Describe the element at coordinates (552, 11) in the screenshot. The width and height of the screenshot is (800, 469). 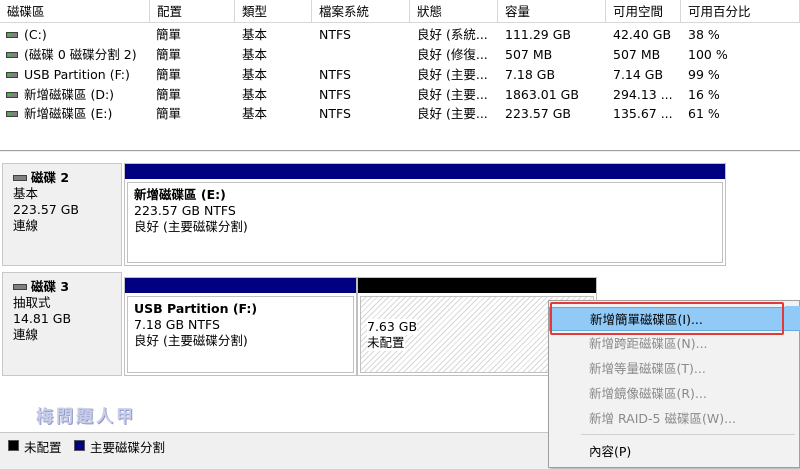
I see `column-header-capacity: 容量` at that location.